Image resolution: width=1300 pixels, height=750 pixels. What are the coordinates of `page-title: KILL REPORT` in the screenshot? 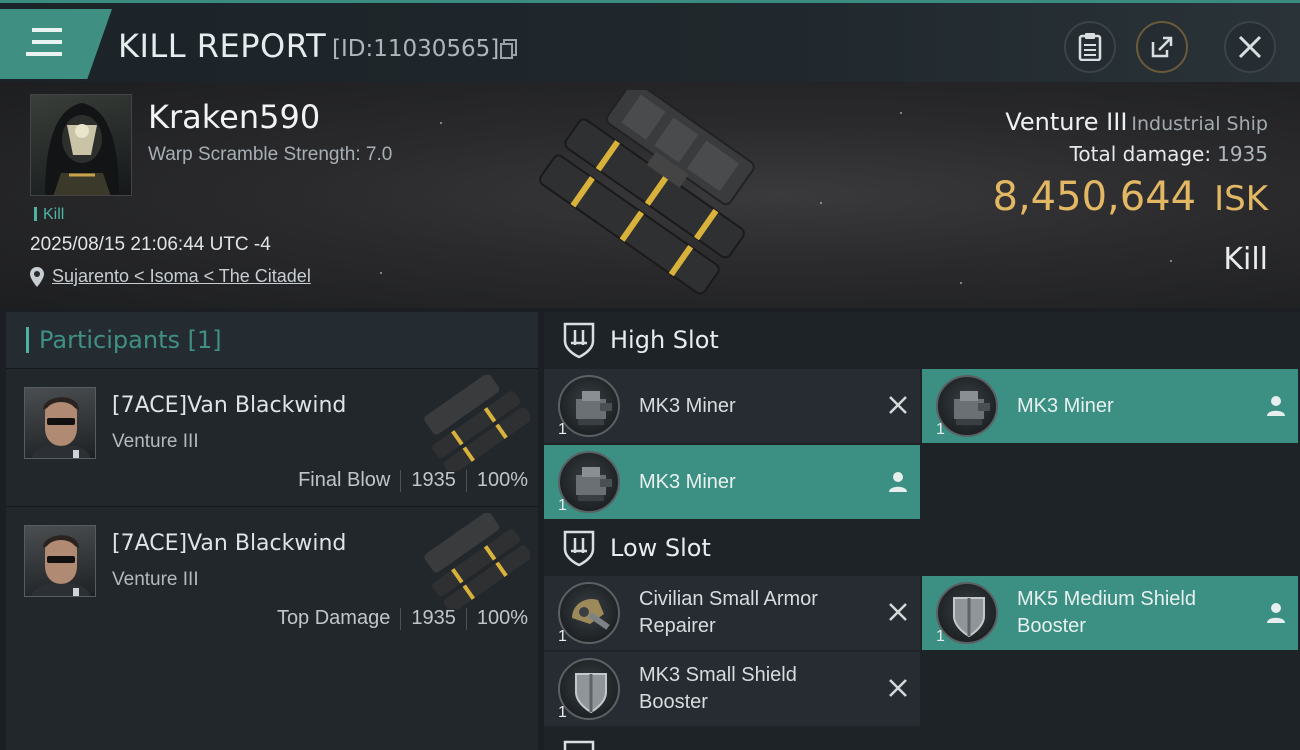 It's located at (222, 46).